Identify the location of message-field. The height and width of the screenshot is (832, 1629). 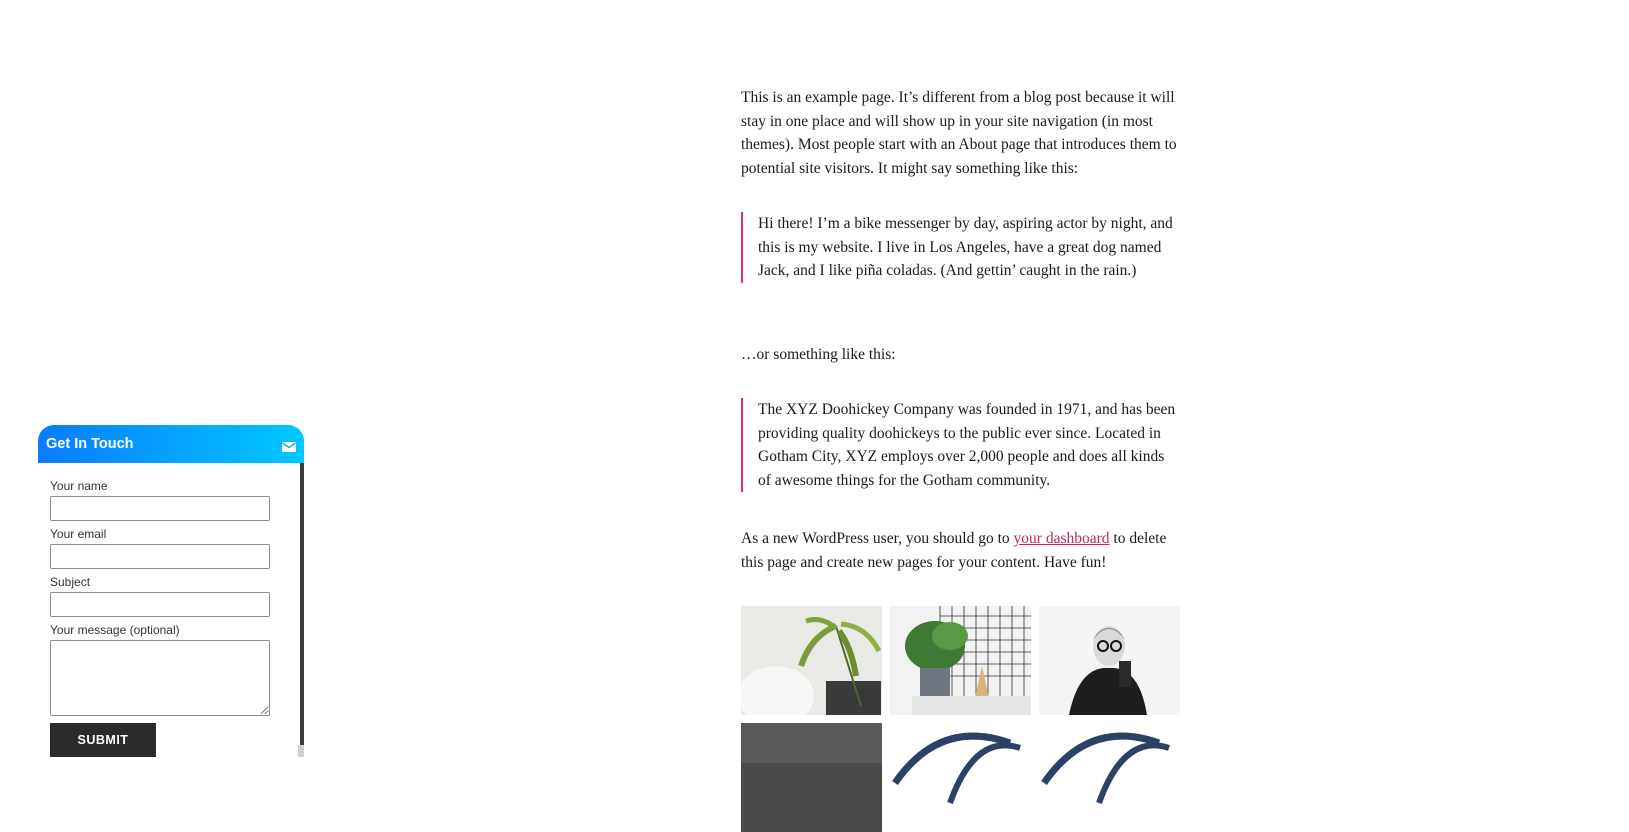
(160, 678).